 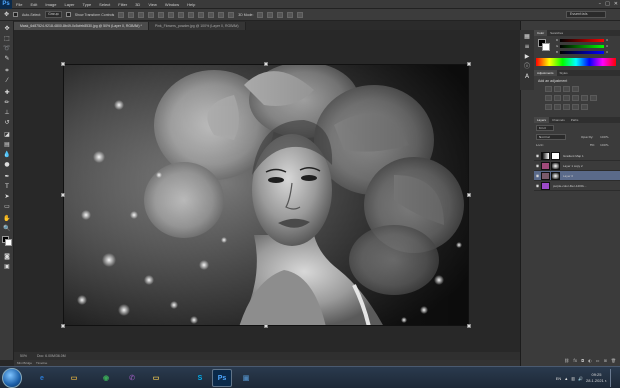 What do you see at coordinates (564, 73) in the screenshot?
I see `tab-styles: Styles` at bounding box center [564, 73].